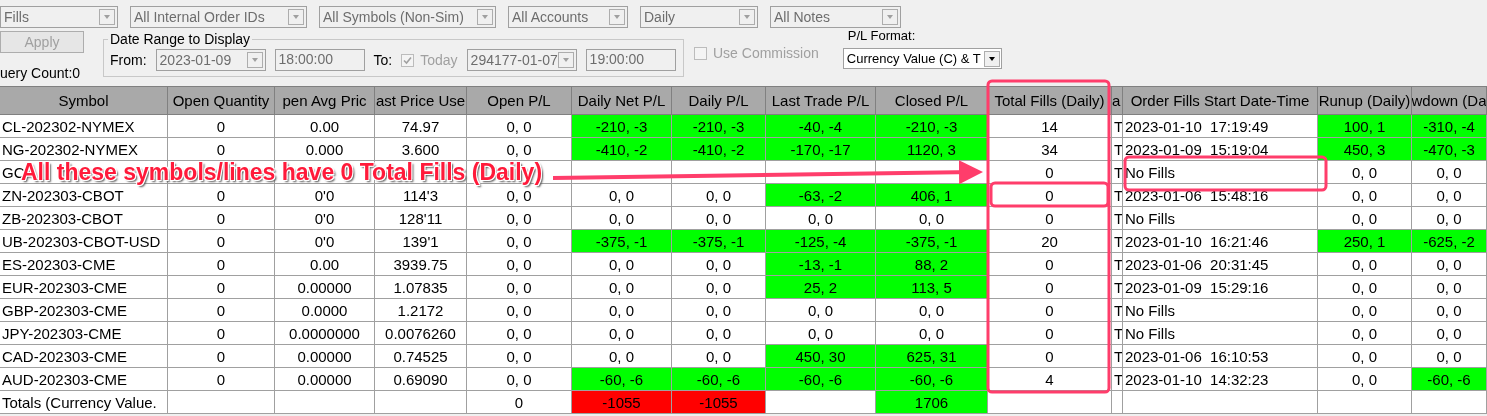 This screenshot has height=416, width=1487. I want to click on table-cell: -40, -4, so click(821, 126).